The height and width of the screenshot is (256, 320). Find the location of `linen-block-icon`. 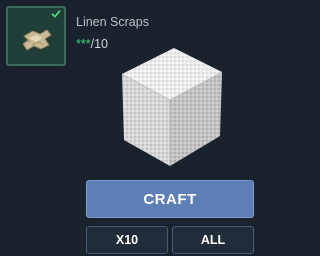

linen-block-icon is located at coordinates (172, 107).